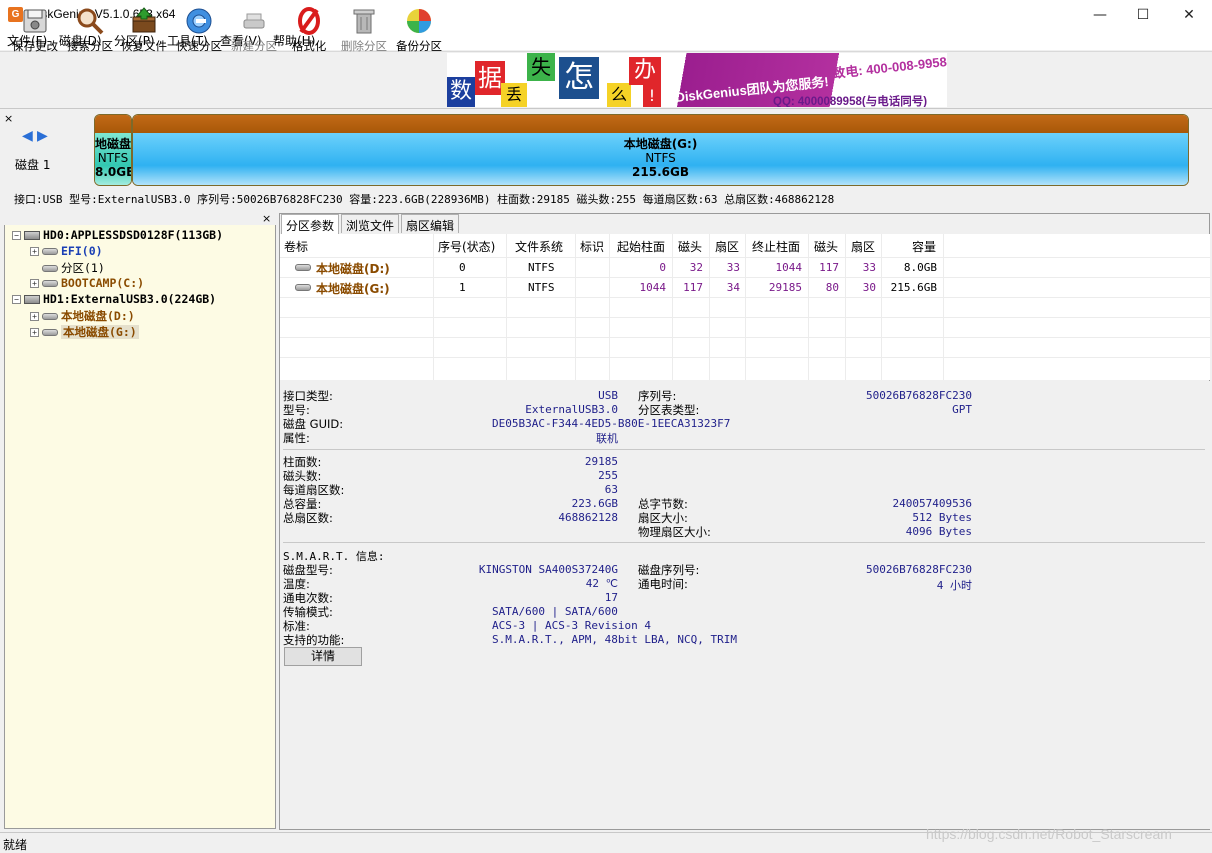 The width and height of the screenshot is (1212, 853). I want to click on col-header-index: 序号(状态), so click(466, 246).